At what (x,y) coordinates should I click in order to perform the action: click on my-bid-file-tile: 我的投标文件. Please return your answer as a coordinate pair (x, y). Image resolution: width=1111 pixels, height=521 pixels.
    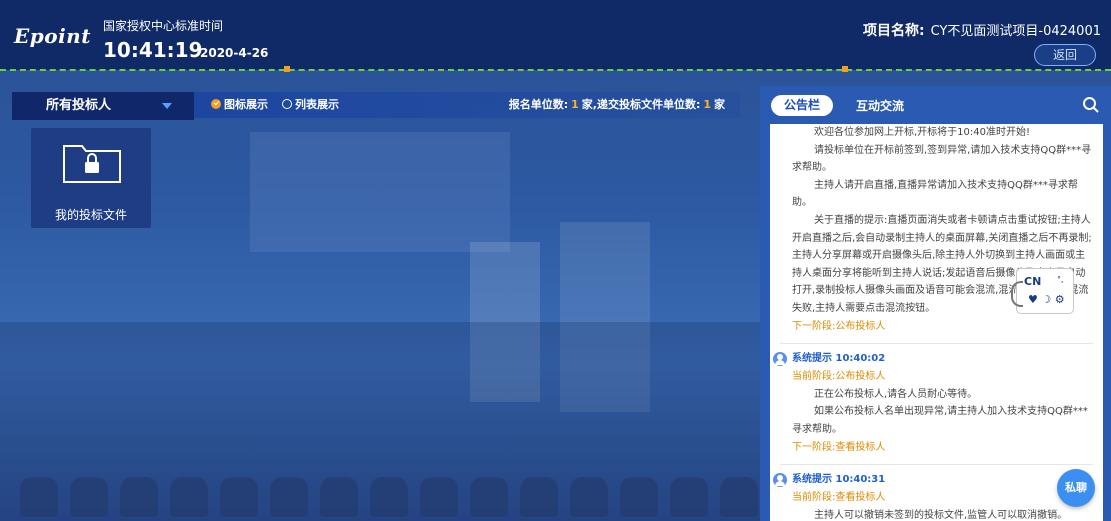
    Looking at the image, I should click on (91, 178).